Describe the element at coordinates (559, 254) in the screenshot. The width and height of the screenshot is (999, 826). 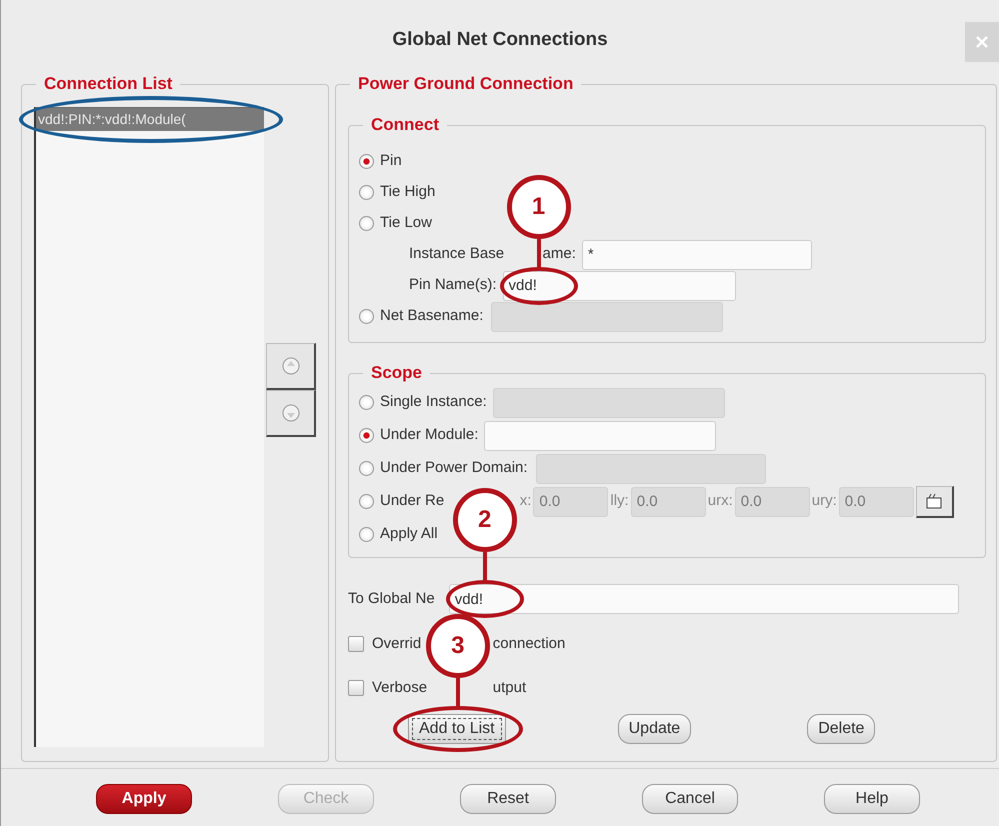
I see `field-label: ame:` at that location.